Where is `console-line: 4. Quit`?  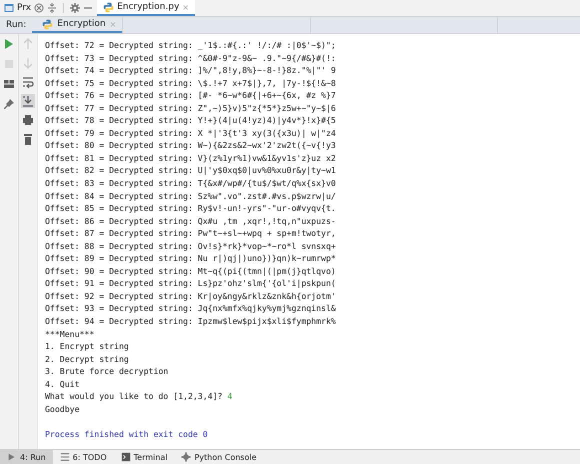 console-line: 4. Quit is located at coordinates (62, 383).